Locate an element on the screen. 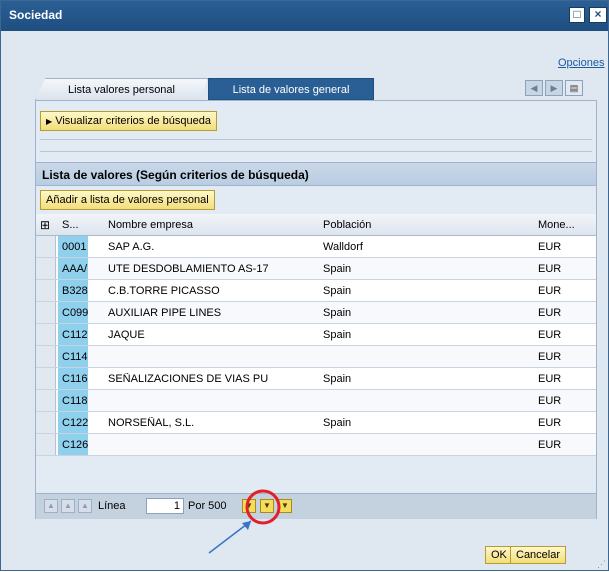 The image size is (609, 572). annotation-overlay is located at coordinates (244, 521).